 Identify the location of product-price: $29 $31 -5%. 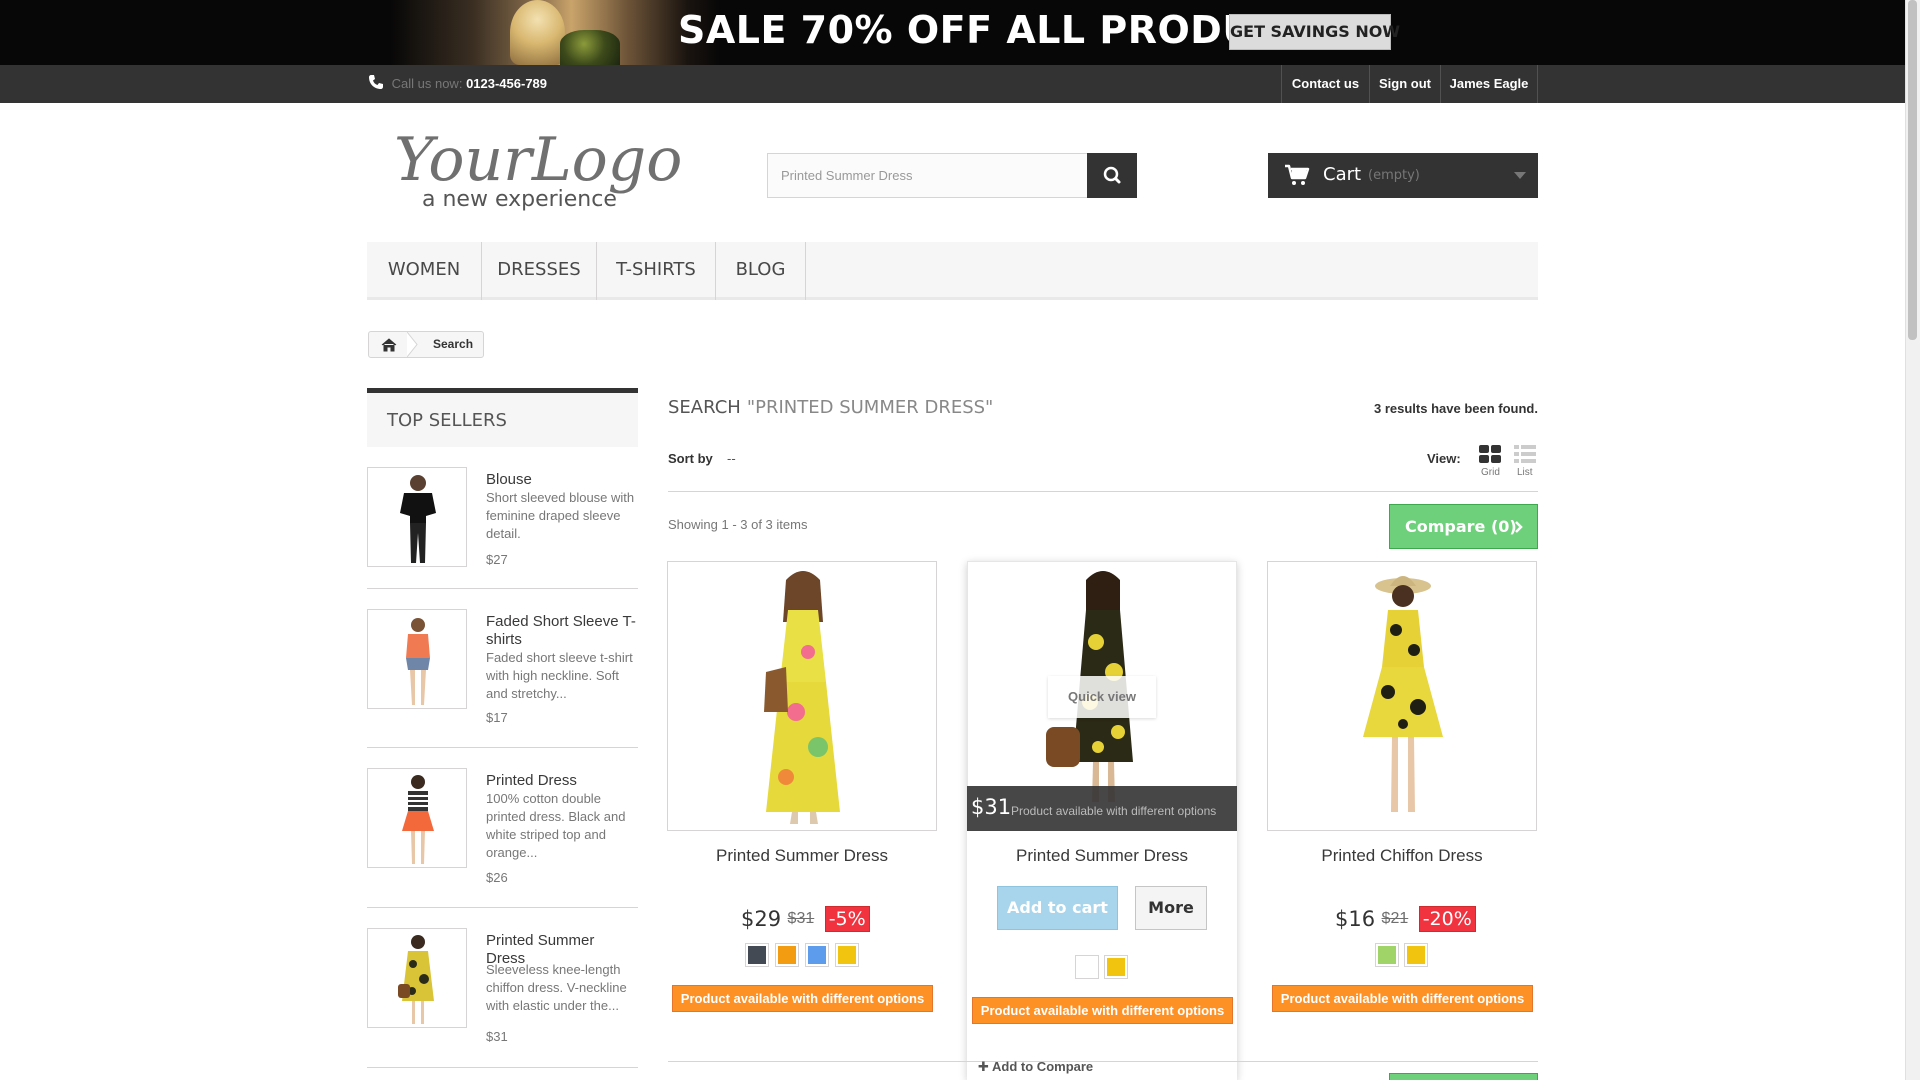
(805, 919).